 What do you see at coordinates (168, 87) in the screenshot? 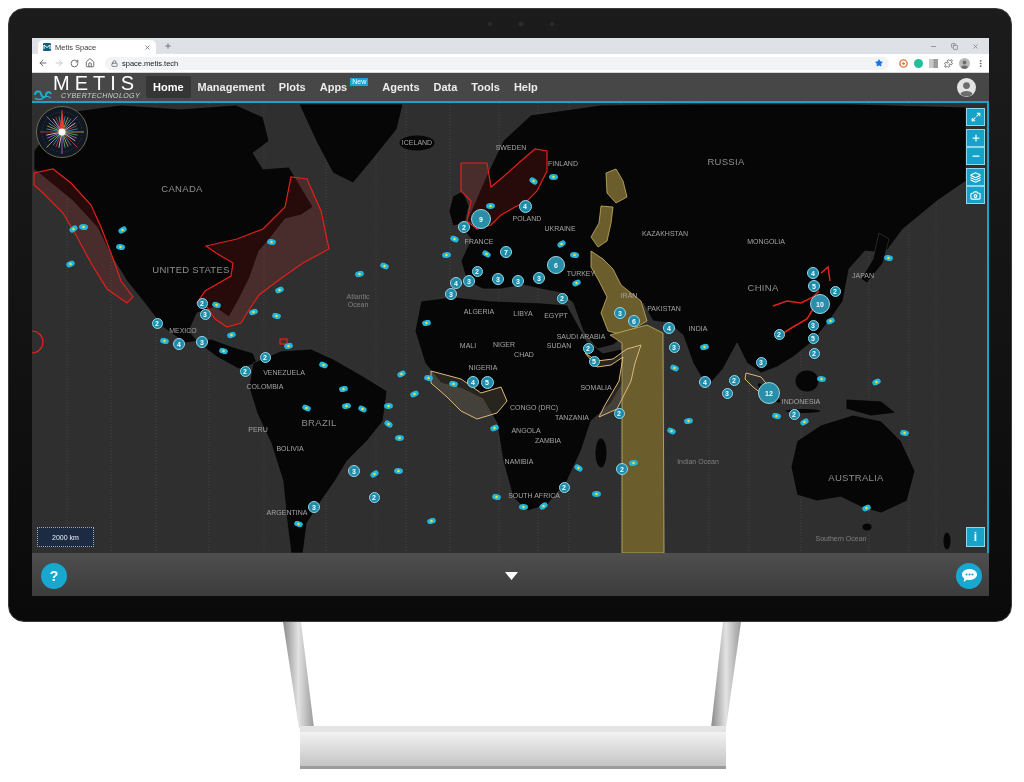
I see `nav-menu-item: Home` at bounding box center [168, 87].